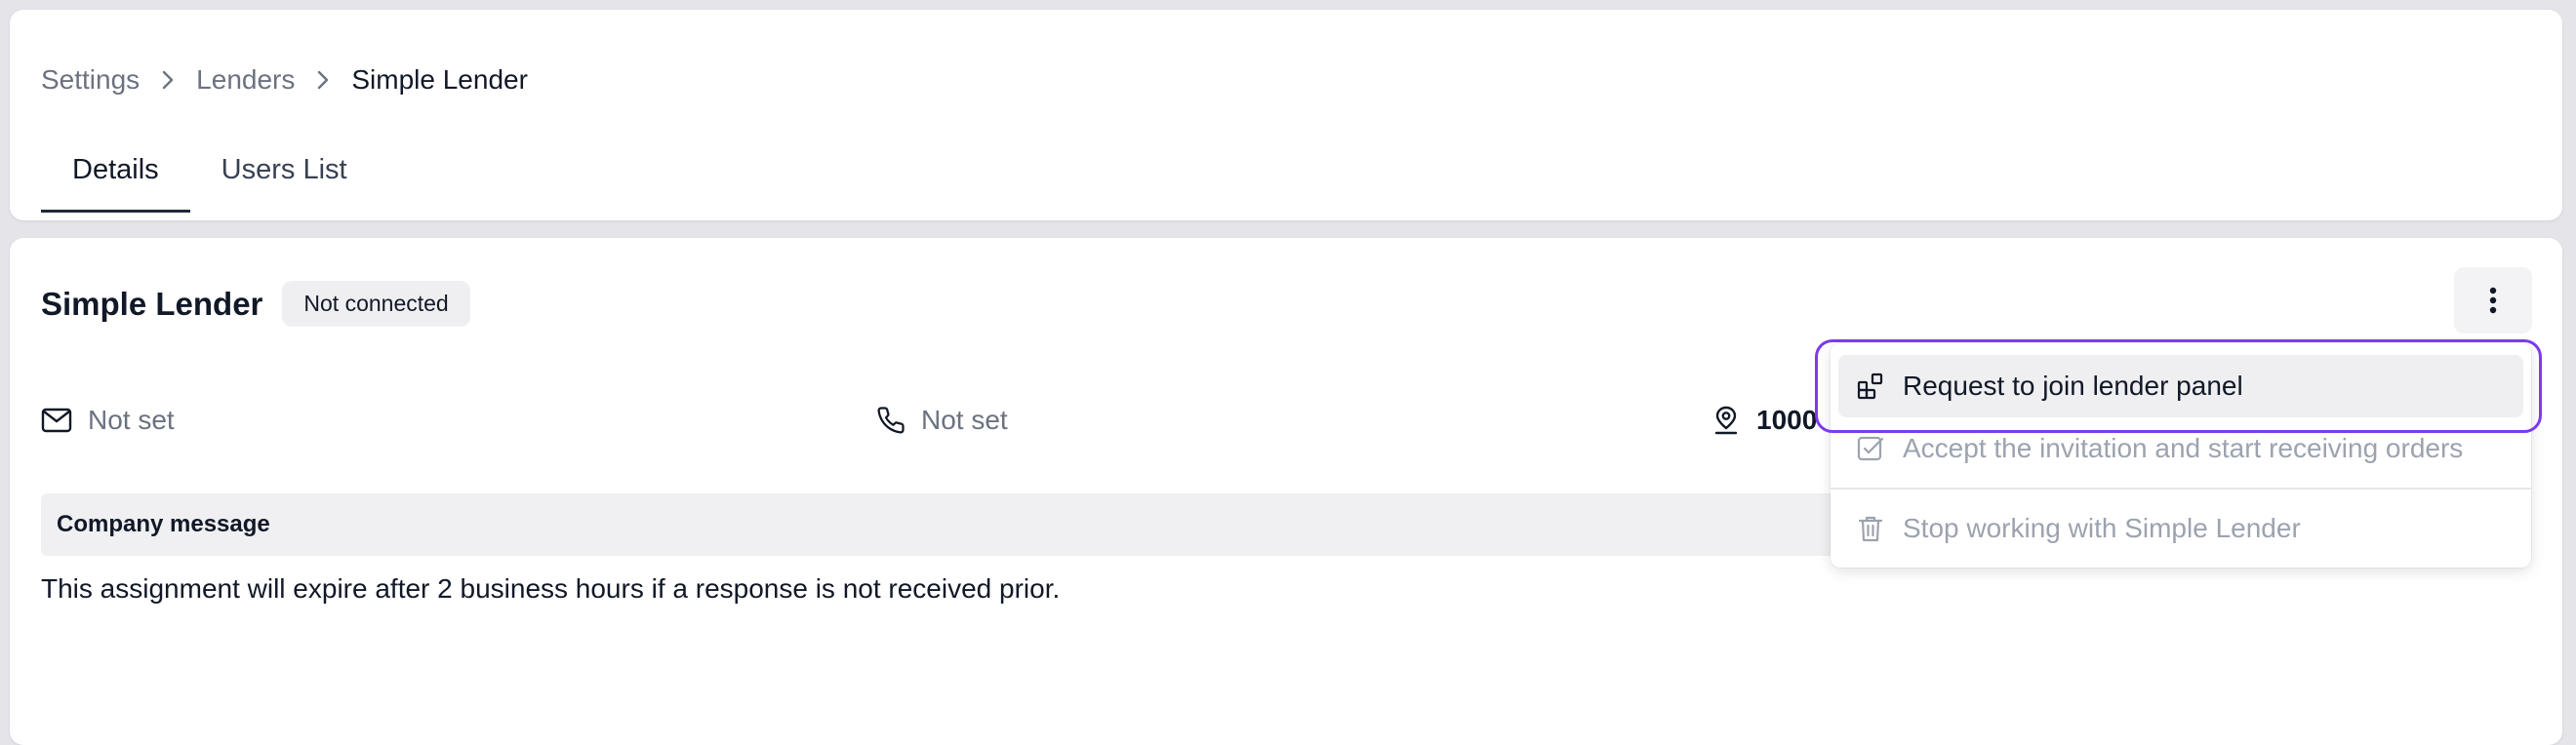 The image size is (2576, 745). I want to click on tab-users-list: Users List, so click(284, 174).